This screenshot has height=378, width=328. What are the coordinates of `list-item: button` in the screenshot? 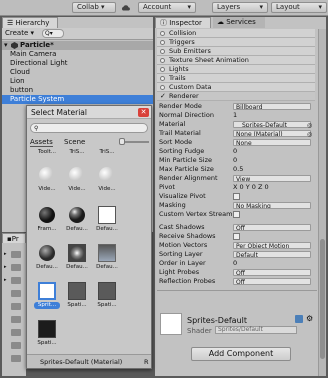 It's located at (77, 90).